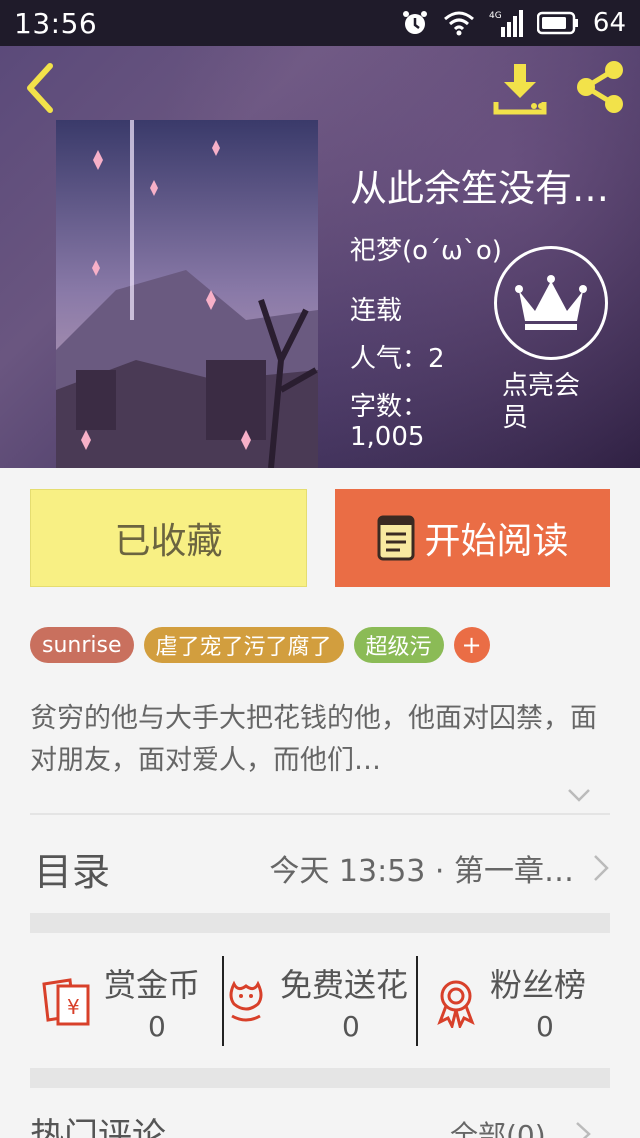 The image size is (640, 1138). Describe the element at coordinates (498, 1126) in the screenshot. I see `all-comments-link: 全部(0)` at that location.